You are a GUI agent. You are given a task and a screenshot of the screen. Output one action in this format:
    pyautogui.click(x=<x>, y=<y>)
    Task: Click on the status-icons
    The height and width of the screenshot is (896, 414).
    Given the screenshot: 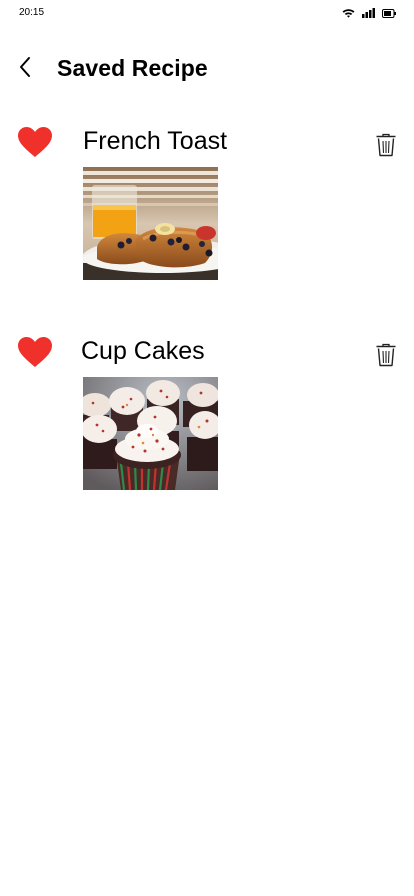 What is the action you would take?
    pyautogui.click(x=369, y=13)
    